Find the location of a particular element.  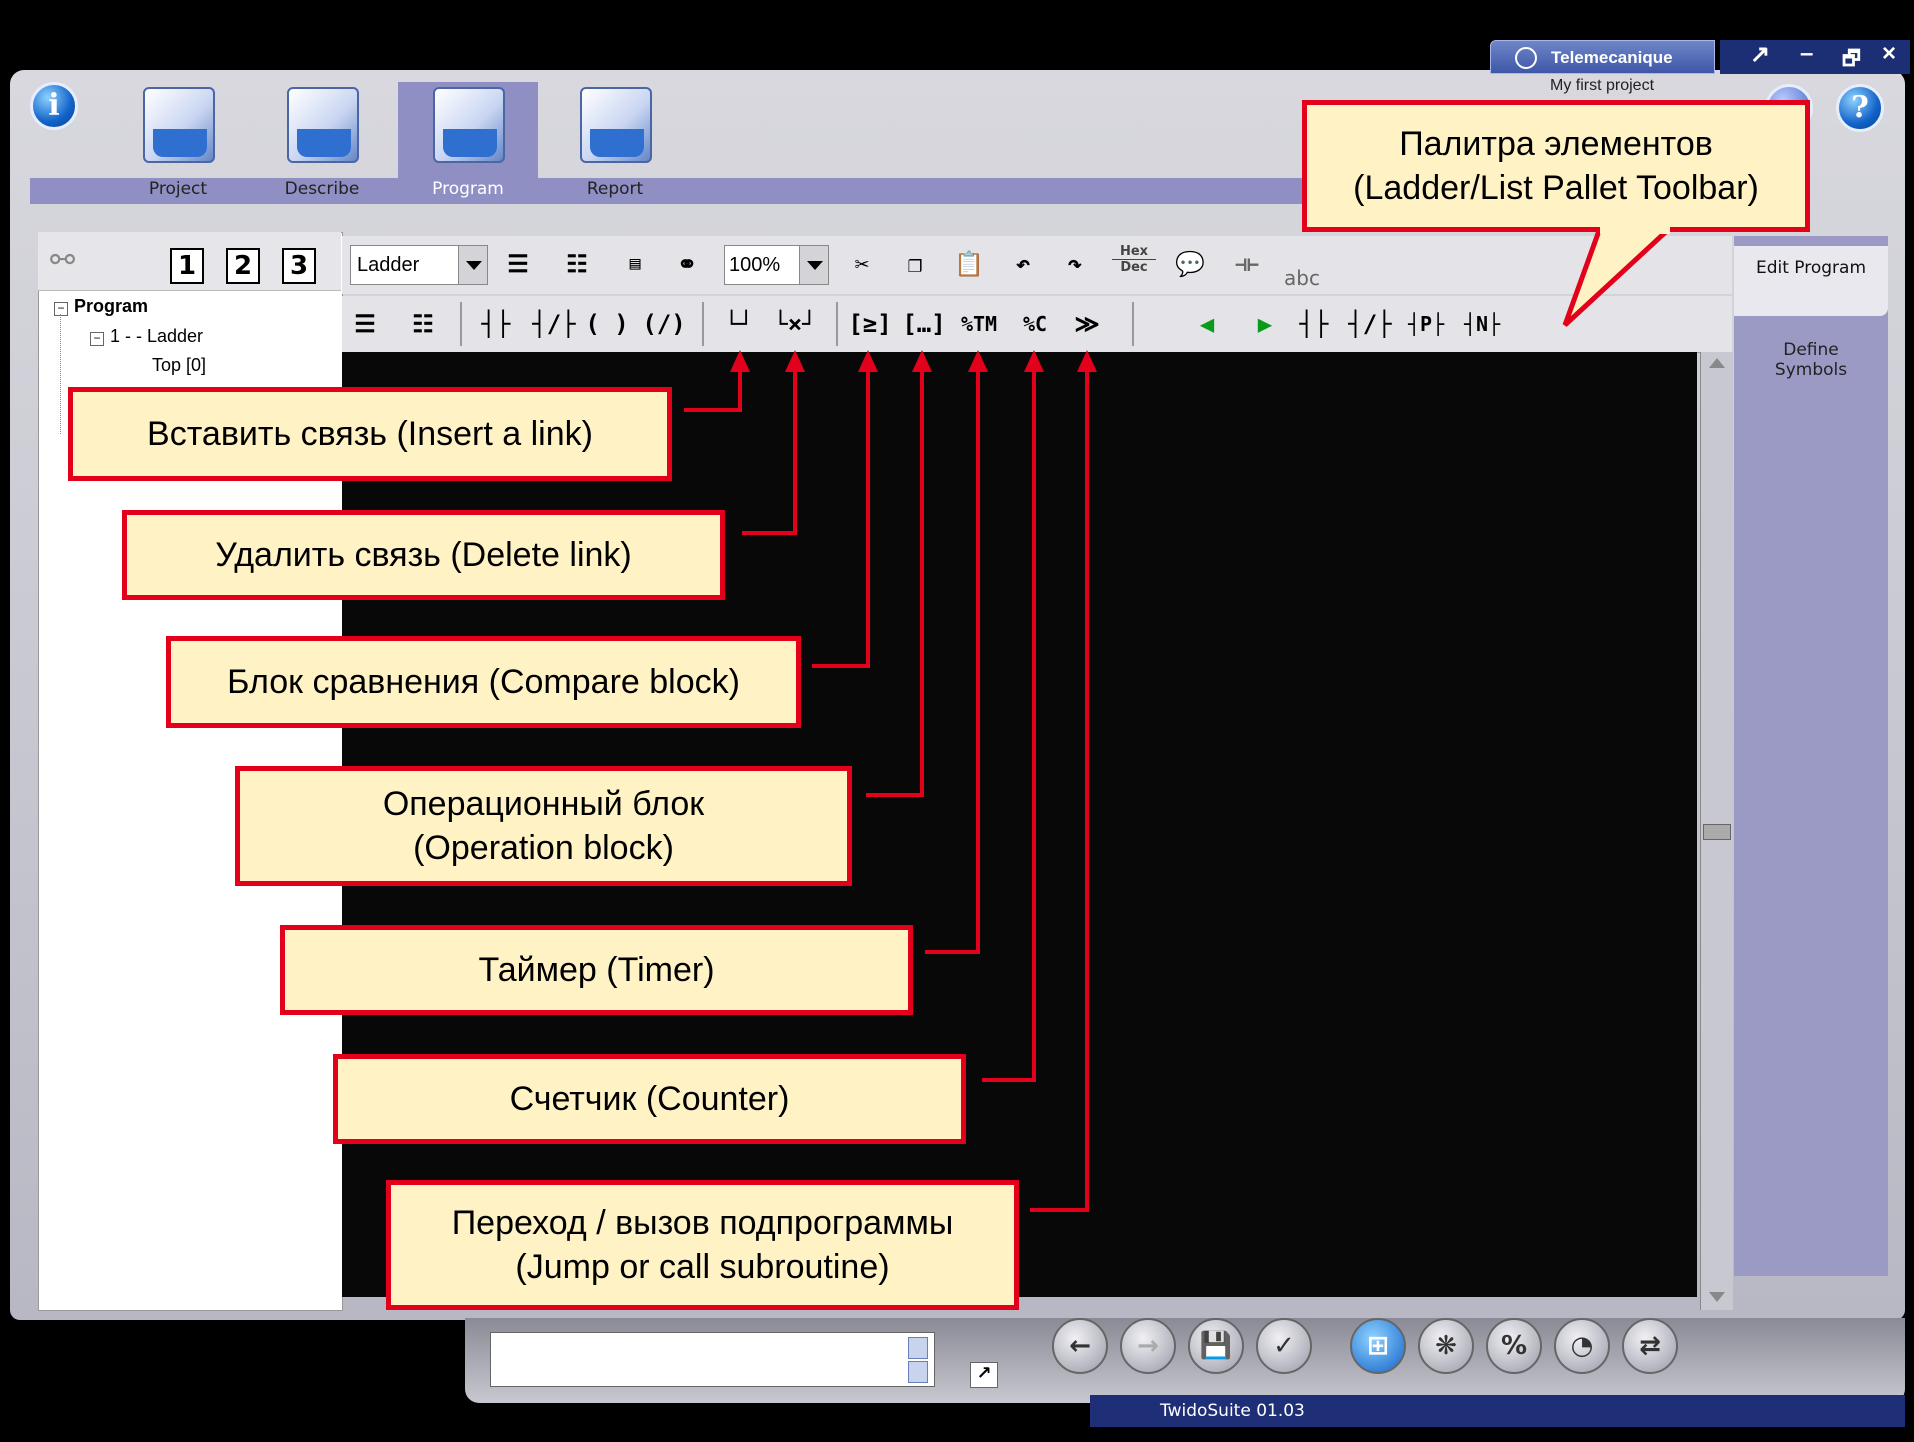

tab-program-label: Program is located at coordinates (468, 189).